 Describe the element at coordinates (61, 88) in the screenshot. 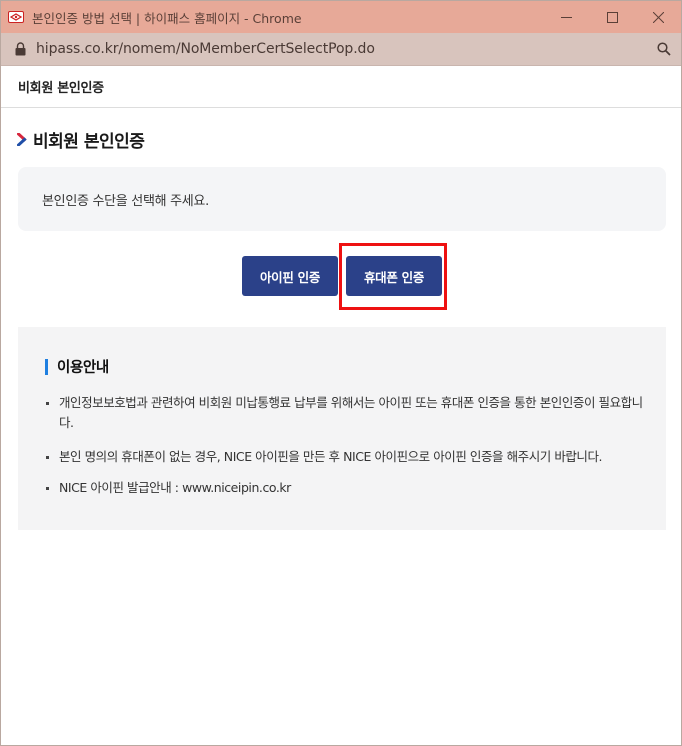

I see `popup-header-title: 비회원 본인인증` at that location.